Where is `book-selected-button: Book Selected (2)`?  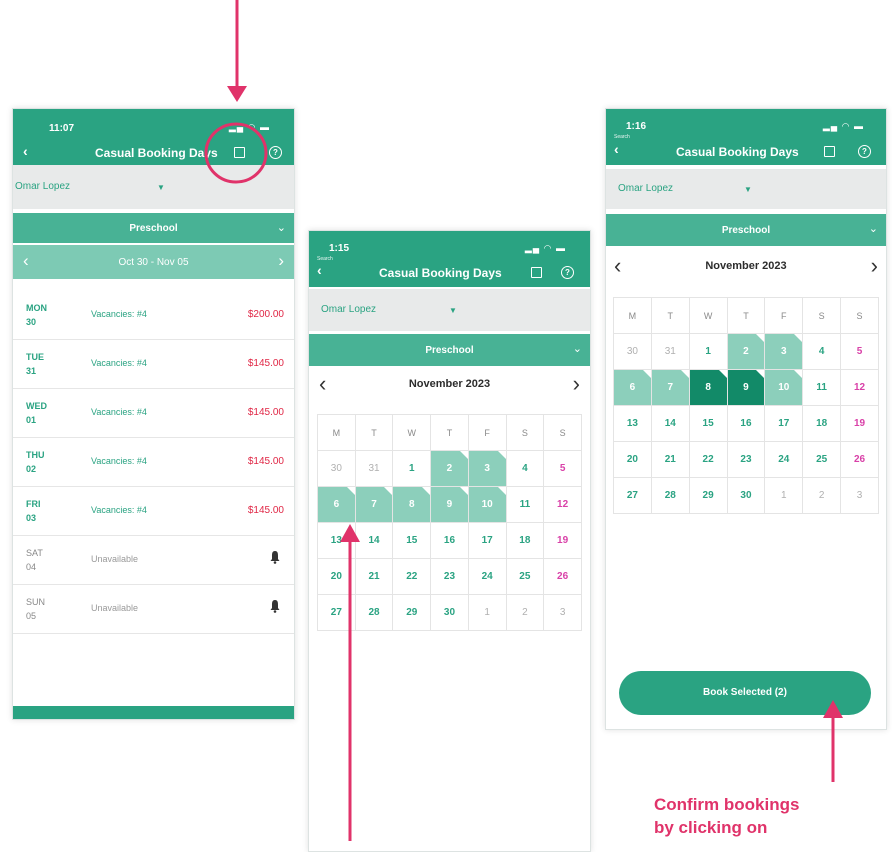
book-selected-button: Book Selected (2) is located at coordinates (745, 693).